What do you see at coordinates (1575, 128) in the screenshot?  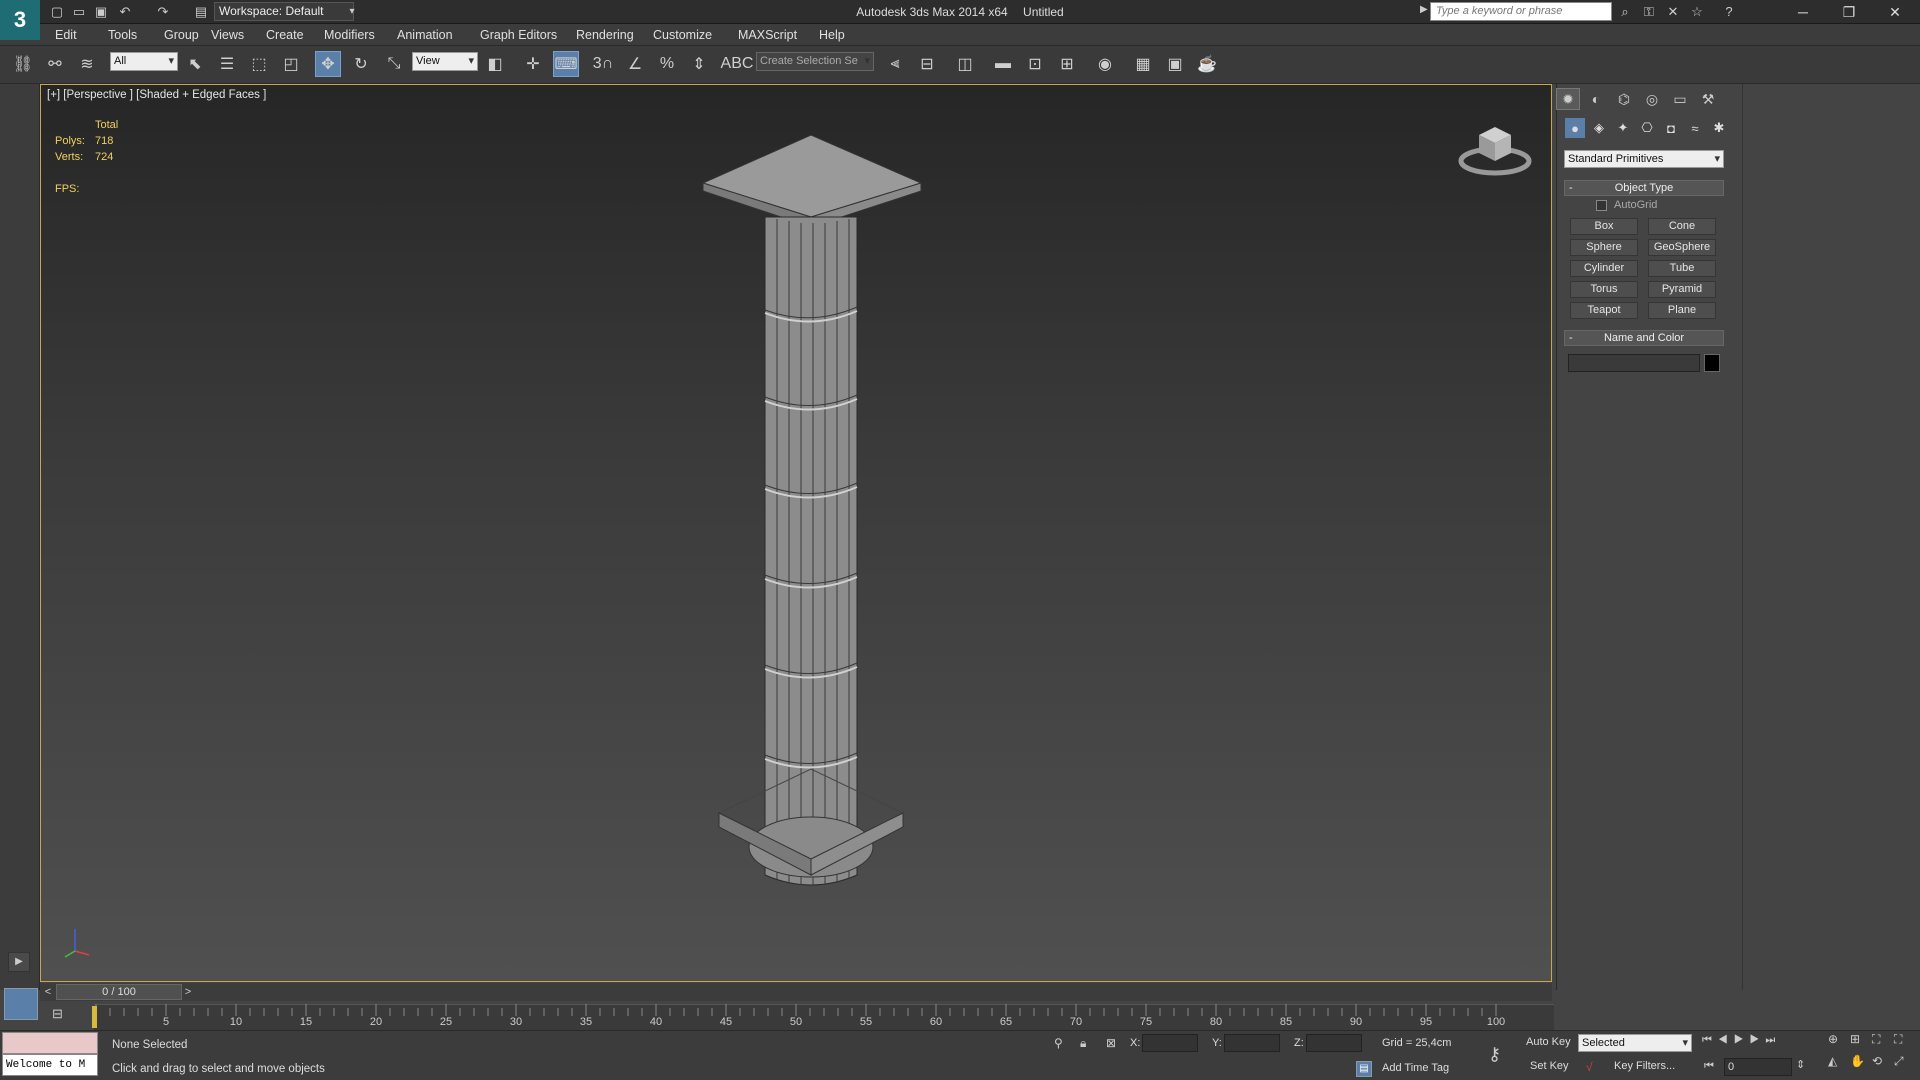 I see `geometry-category-icon: ●` at bounding box center [1575, 128].